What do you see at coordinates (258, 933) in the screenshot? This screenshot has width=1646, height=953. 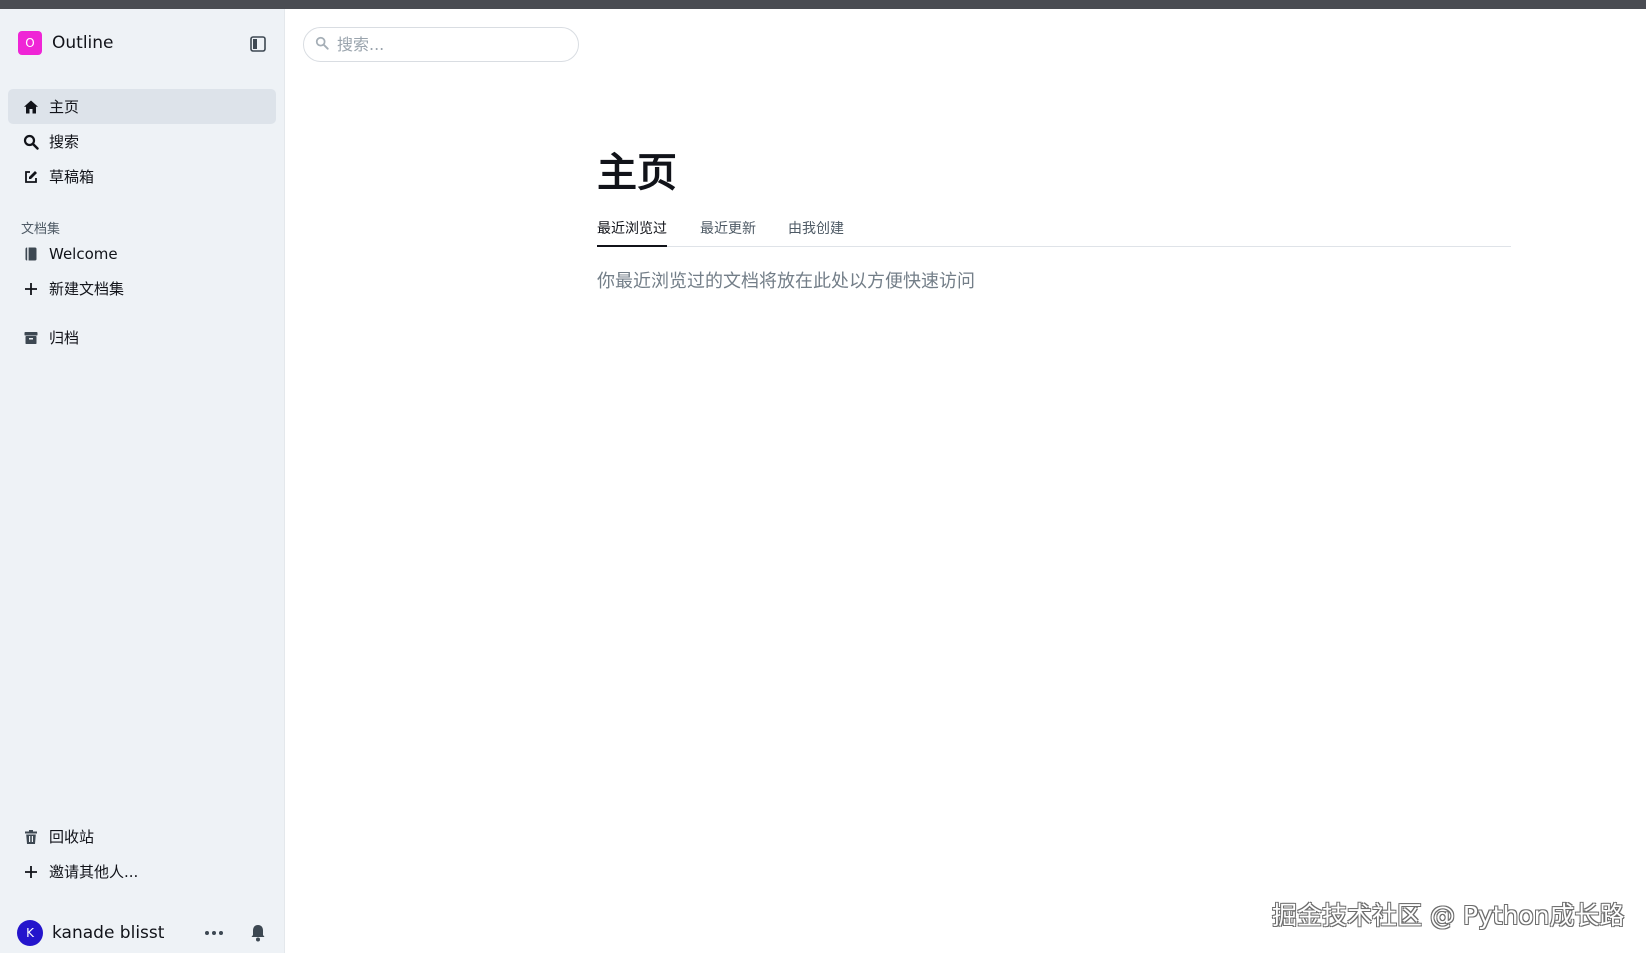 I see `bell-icon` at bounding box center [258, 933].